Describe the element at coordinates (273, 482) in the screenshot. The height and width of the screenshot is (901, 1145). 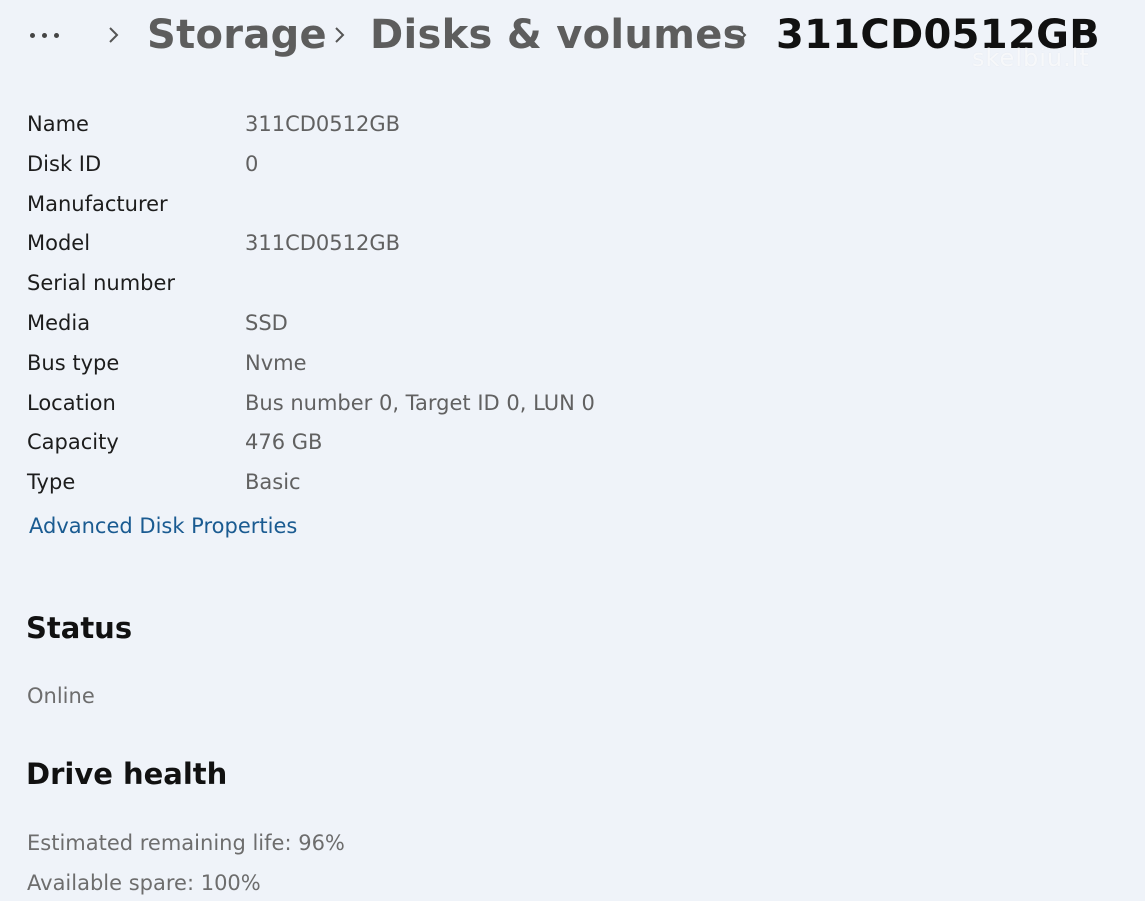
I see `property-value: Basic` at that location.